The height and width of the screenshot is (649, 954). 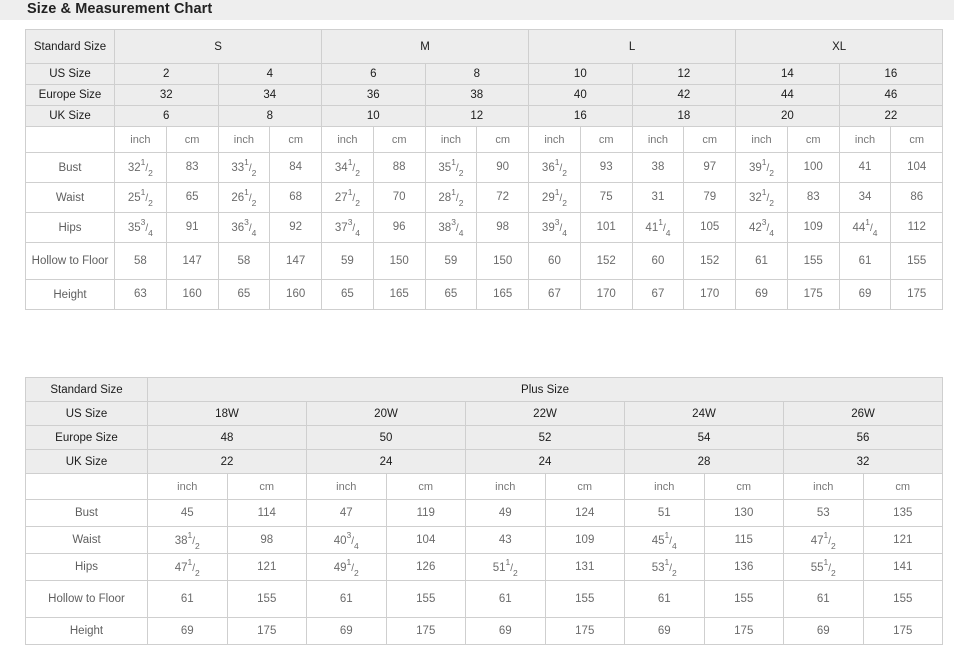 What do you see at coordinates (710, 294) in the screenshot?
I see `measurement-value: 170` at bounding box center [710, 294].